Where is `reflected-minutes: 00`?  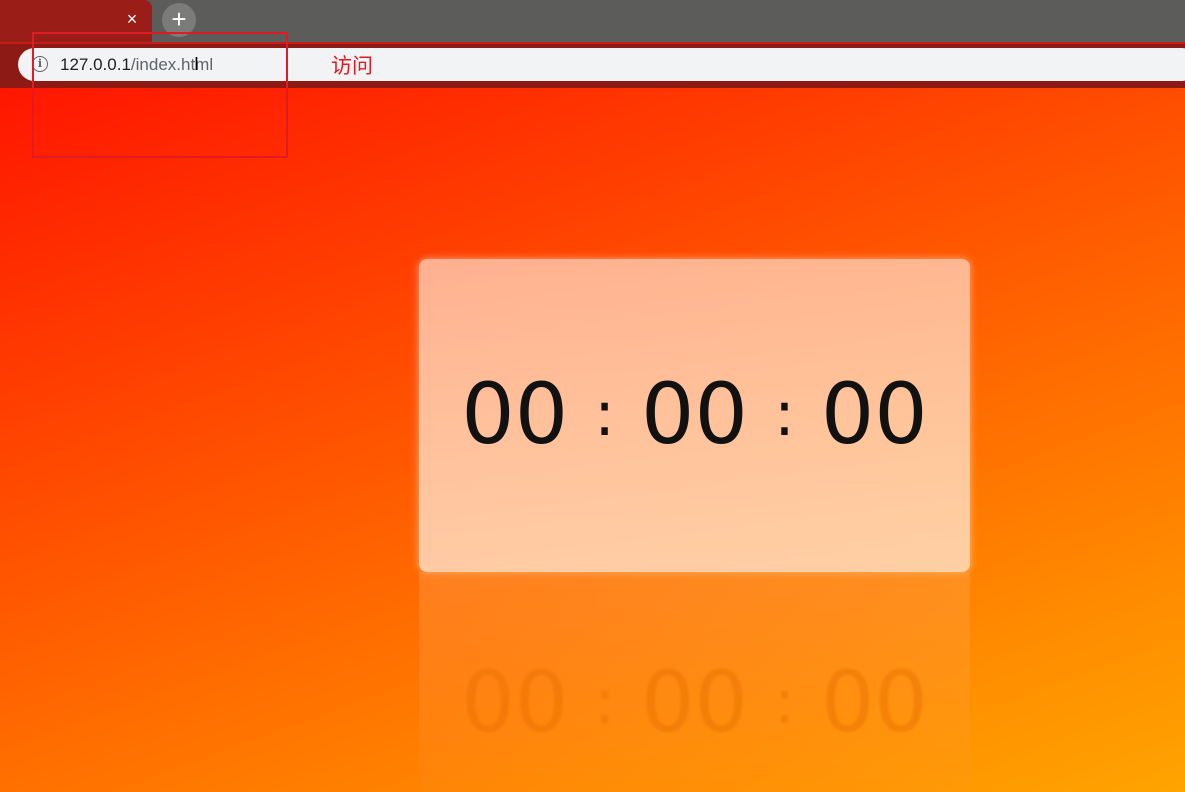 reflected-minutes: 00 is located at coordinates (694, 702).